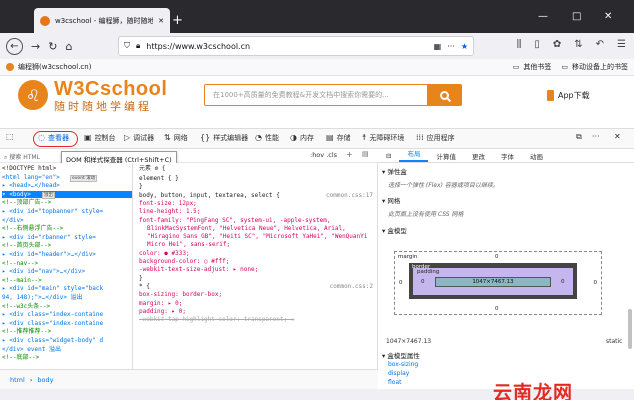  I want to click on css-rule-line: margin: ▸ 0;, so click(160, 303).